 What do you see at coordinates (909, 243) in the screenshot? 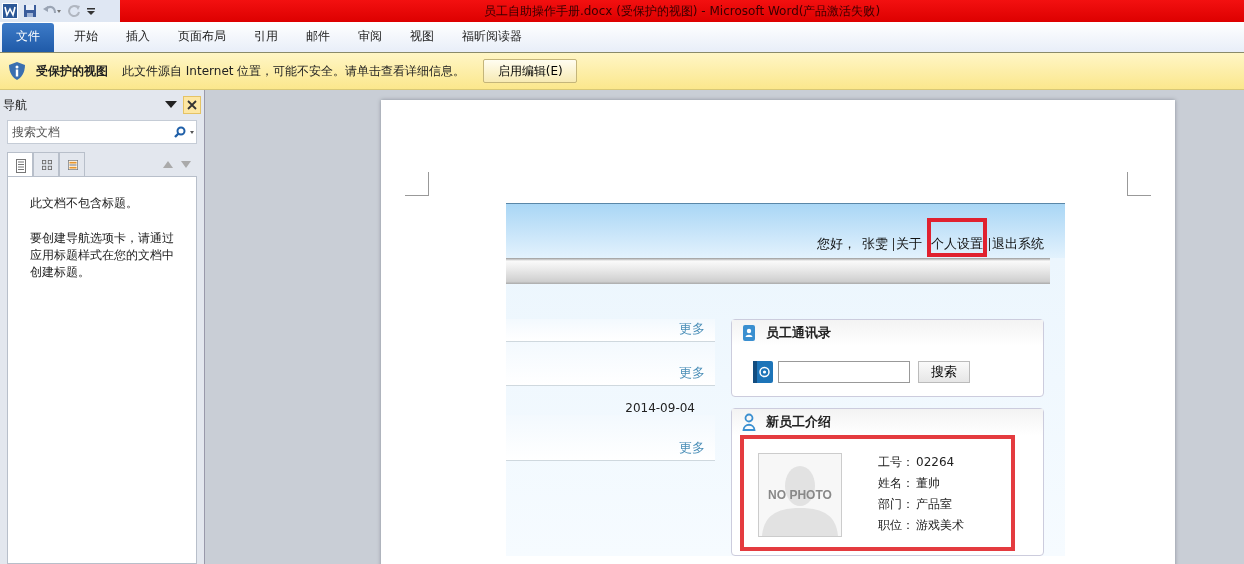
I see `header-link: 关于` at bounding box center [909, 243].